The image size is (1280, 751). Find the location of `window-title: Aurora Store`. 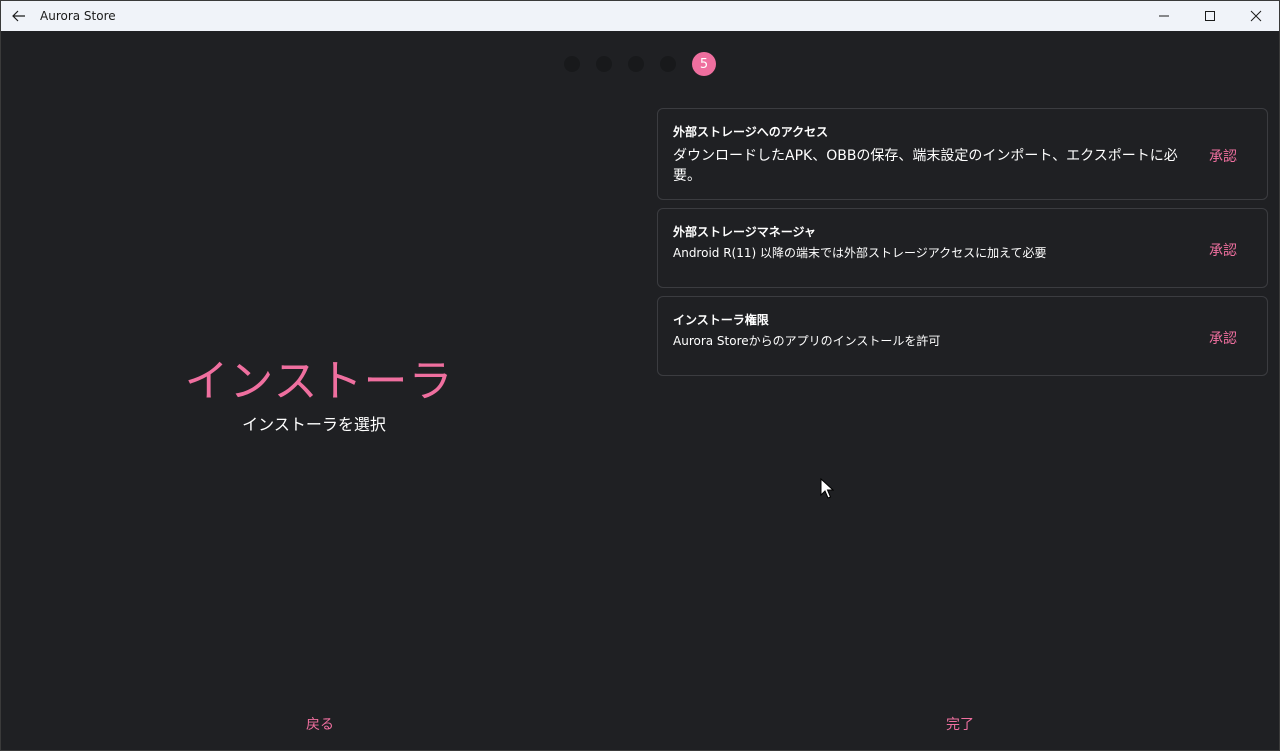

window-title: Aurora Store is located at coordinates (78, 16).